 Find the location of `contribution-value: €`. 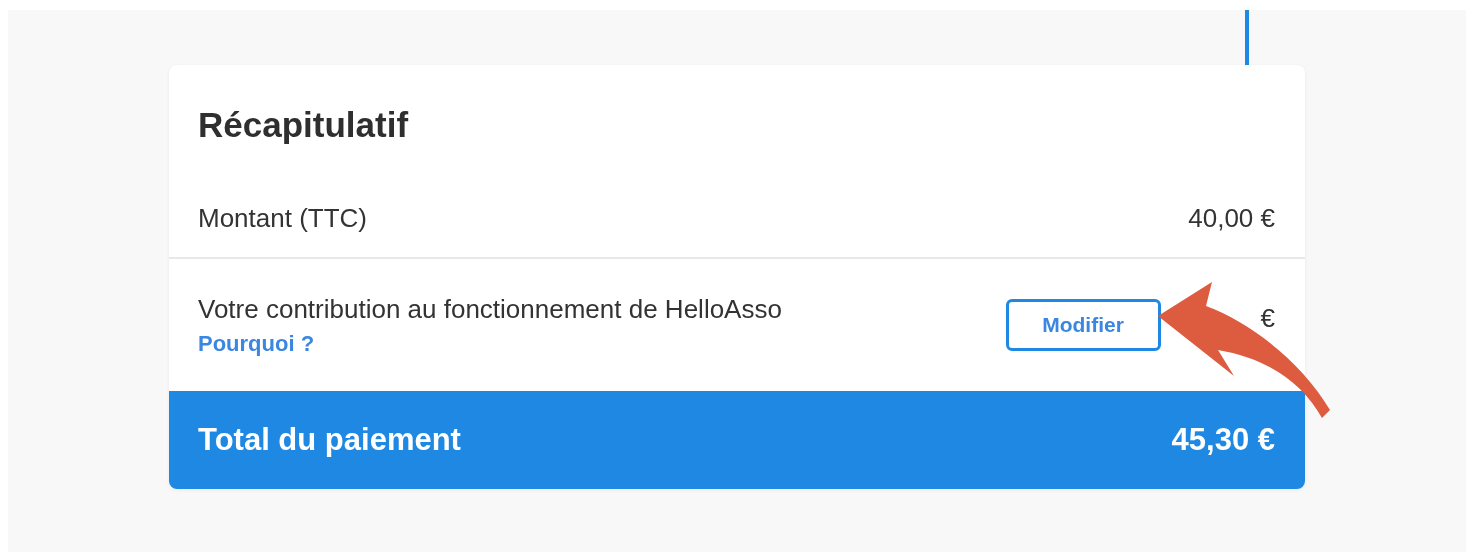

contribution-value: € is located at coordinates (1267, 318).